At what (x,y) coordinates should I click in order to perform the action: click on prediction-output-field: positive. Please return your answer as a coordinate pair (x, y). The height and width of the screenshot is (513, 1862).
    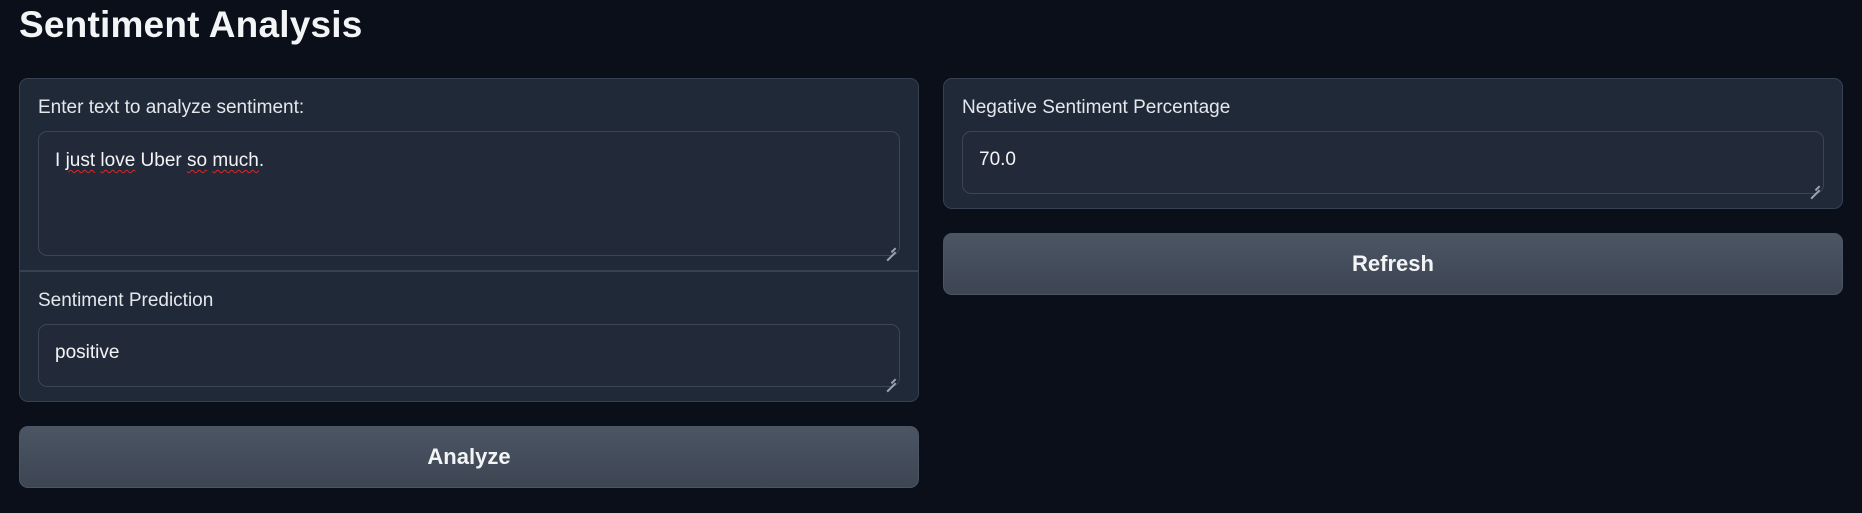
    Looking at the image, I should click on (469, 355).